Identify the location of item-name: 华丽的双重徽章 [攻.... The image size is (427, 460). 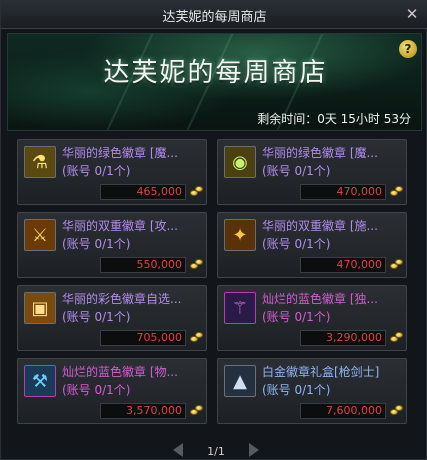
(120, 226).